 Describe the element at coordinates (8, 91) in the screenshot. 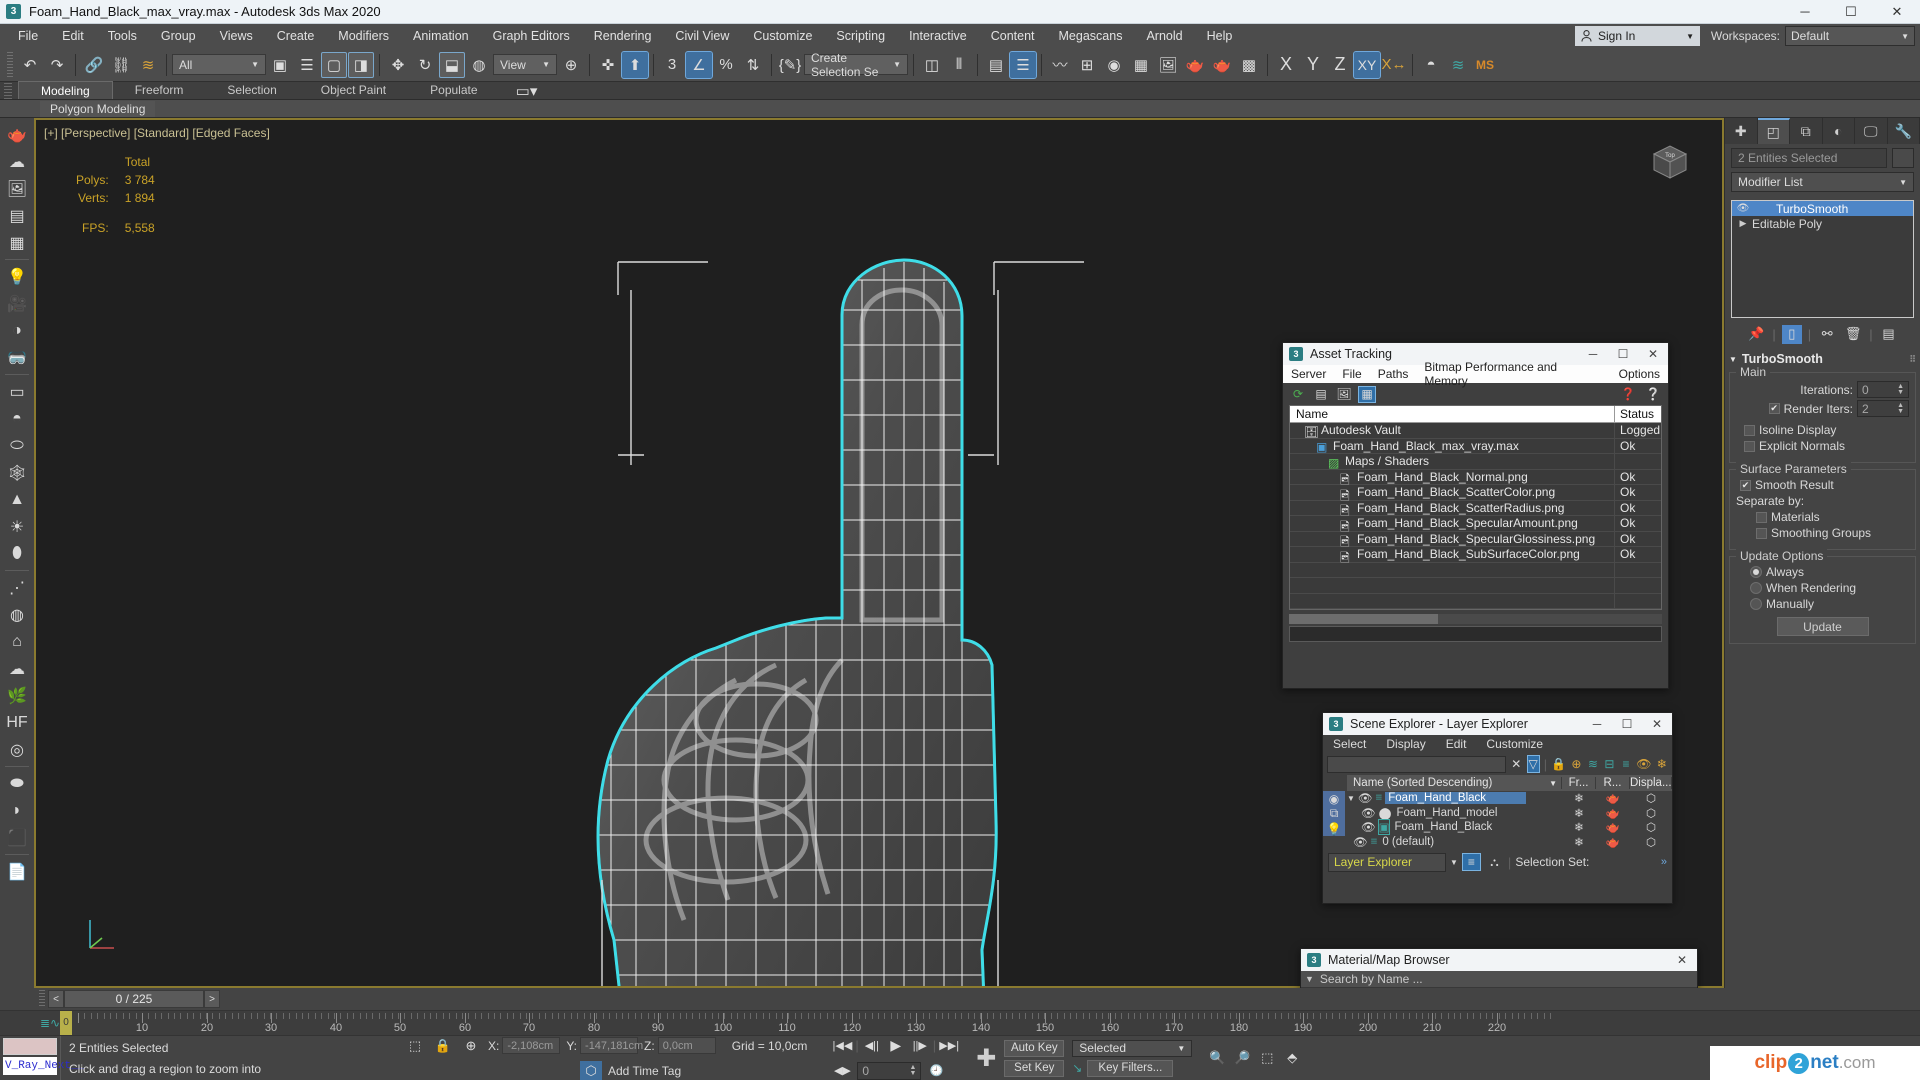

I see `ribbon-grip` at that location.